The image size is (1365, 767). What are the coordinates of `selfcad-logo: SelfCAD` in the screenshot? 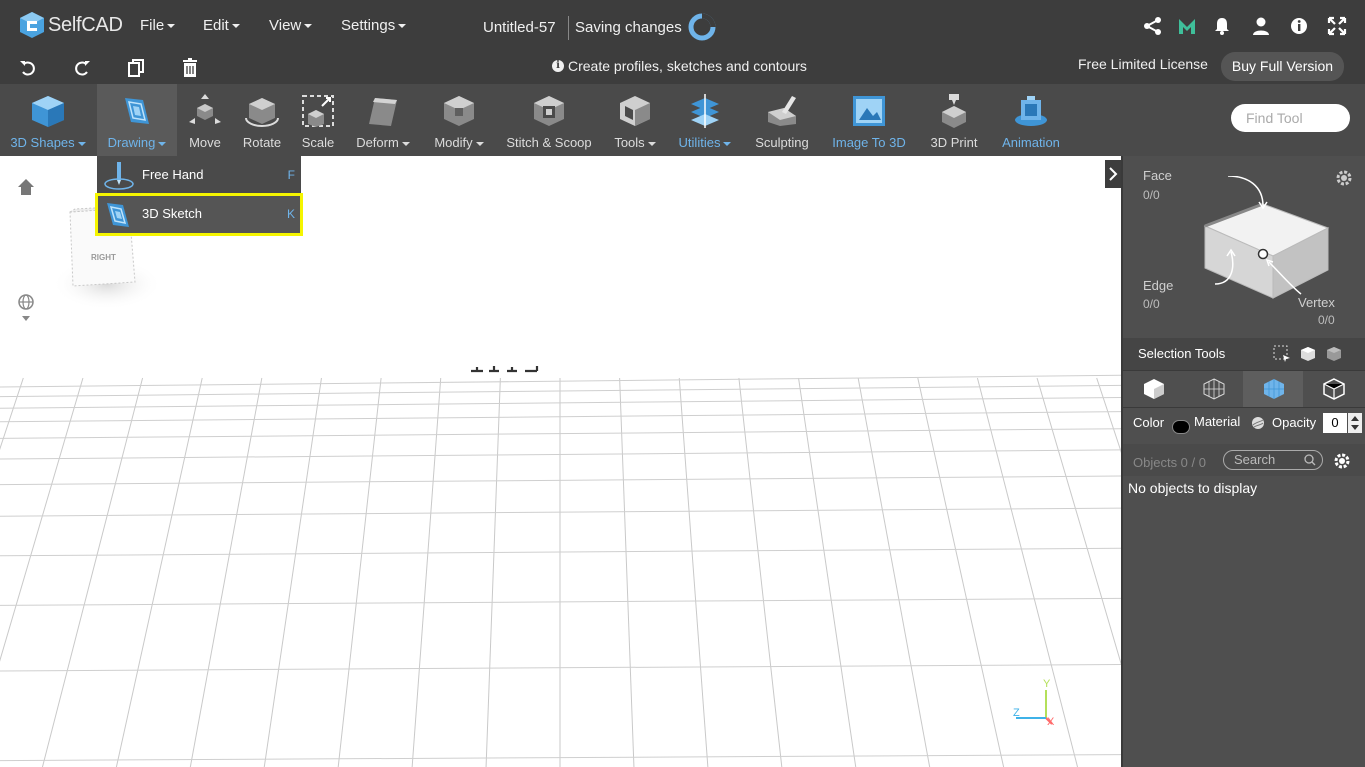 It's located at (71, 25).